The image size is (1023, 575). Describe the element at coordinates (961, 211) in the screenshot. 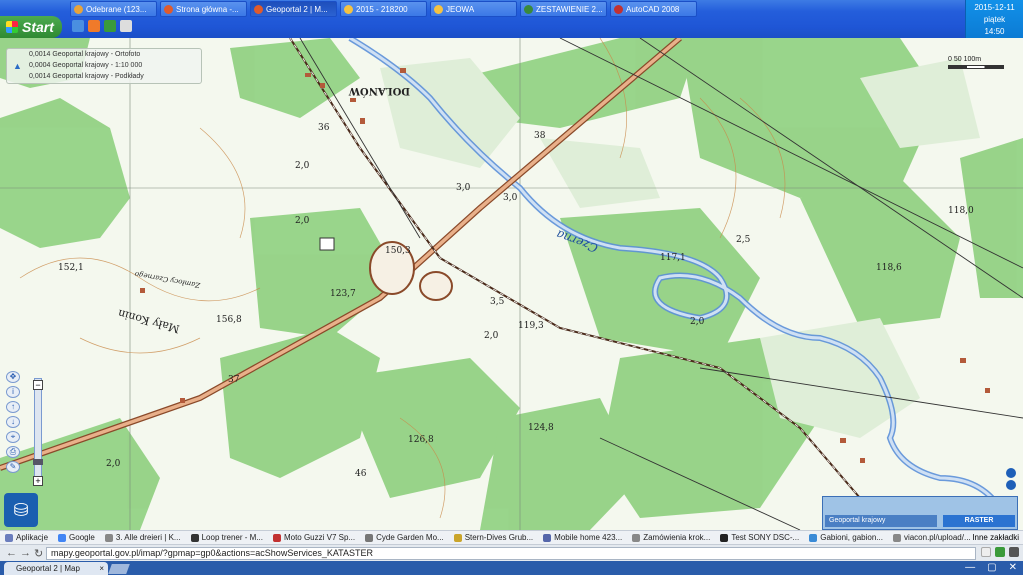

I see `label-e5: 118,0` at that location.